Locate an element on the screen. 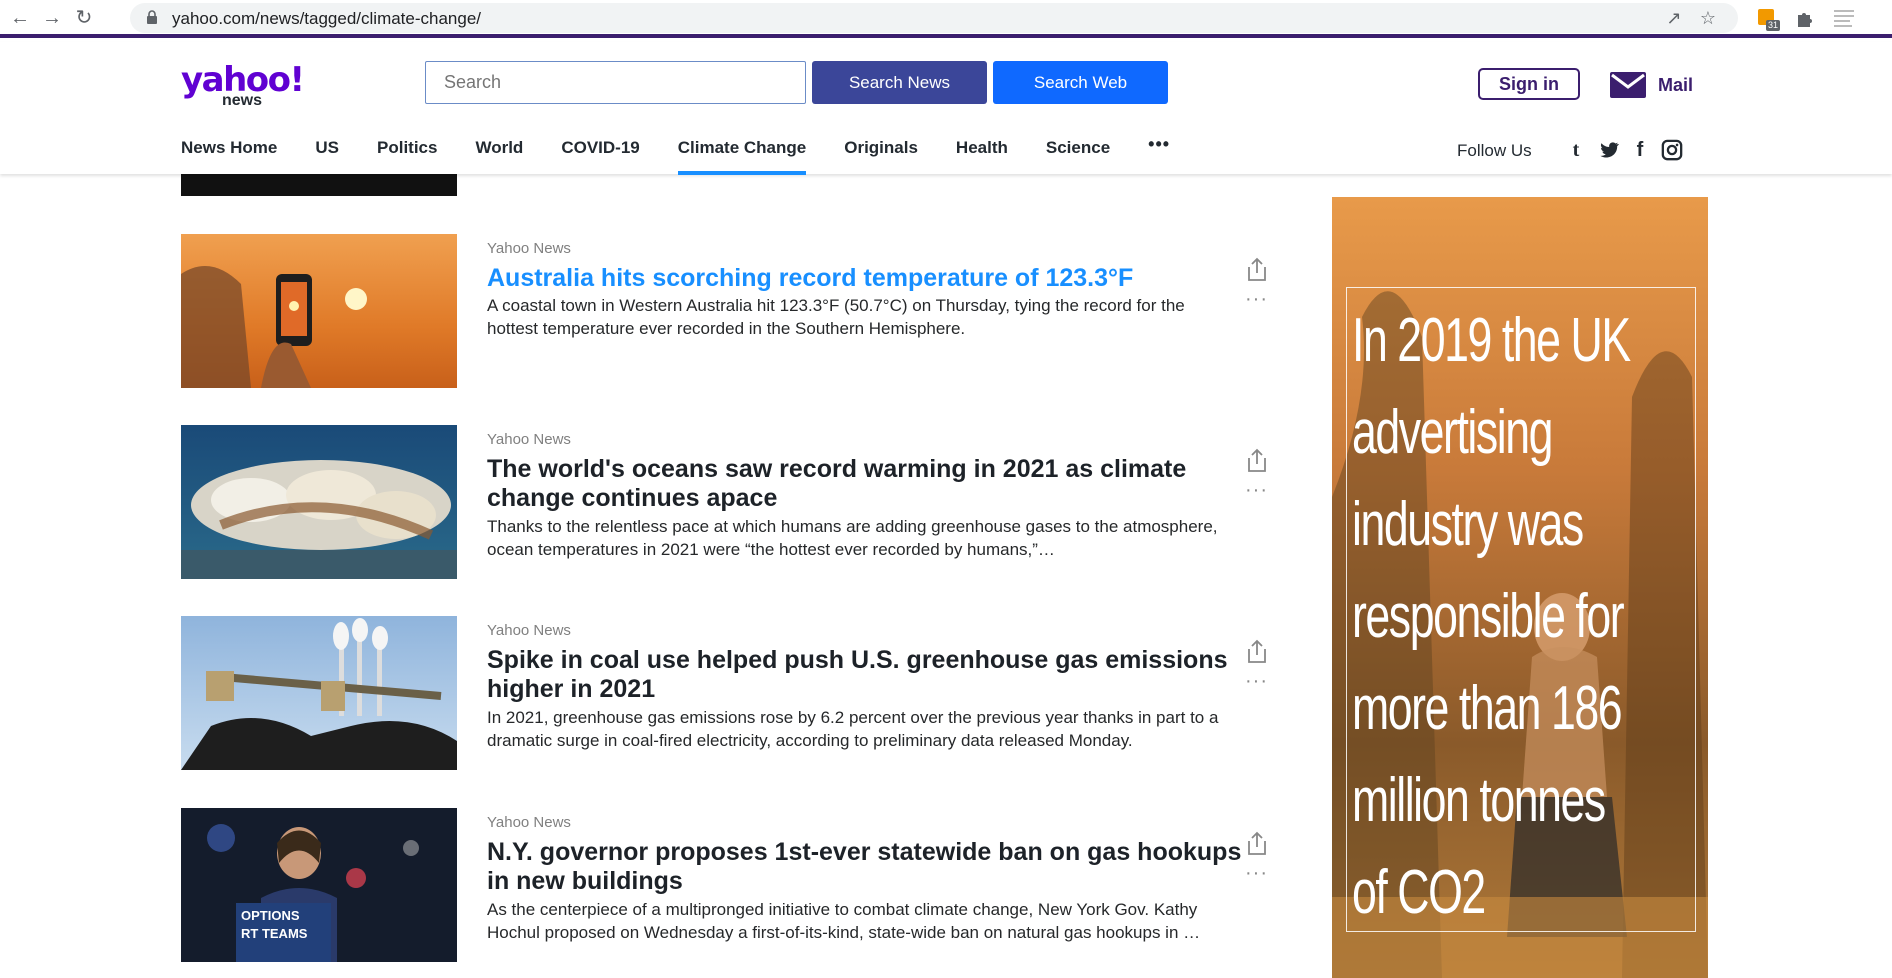 This screenshot has width=1892, height=978. ad-line: more than 186 is located at coordinates (1487, 708).